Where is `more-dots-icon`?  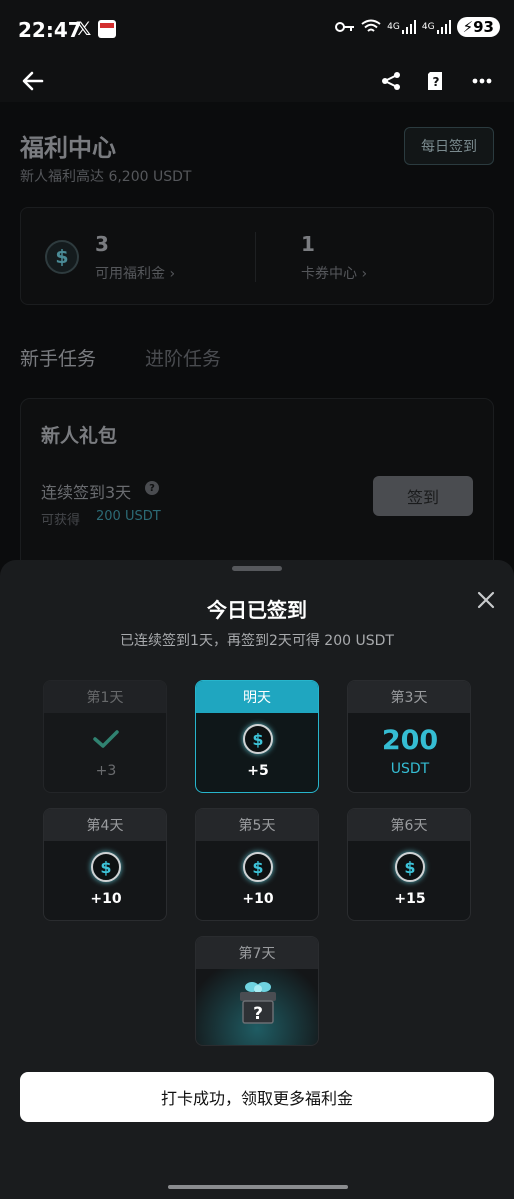 more-dots-icon is located at coordinates (482, 81).